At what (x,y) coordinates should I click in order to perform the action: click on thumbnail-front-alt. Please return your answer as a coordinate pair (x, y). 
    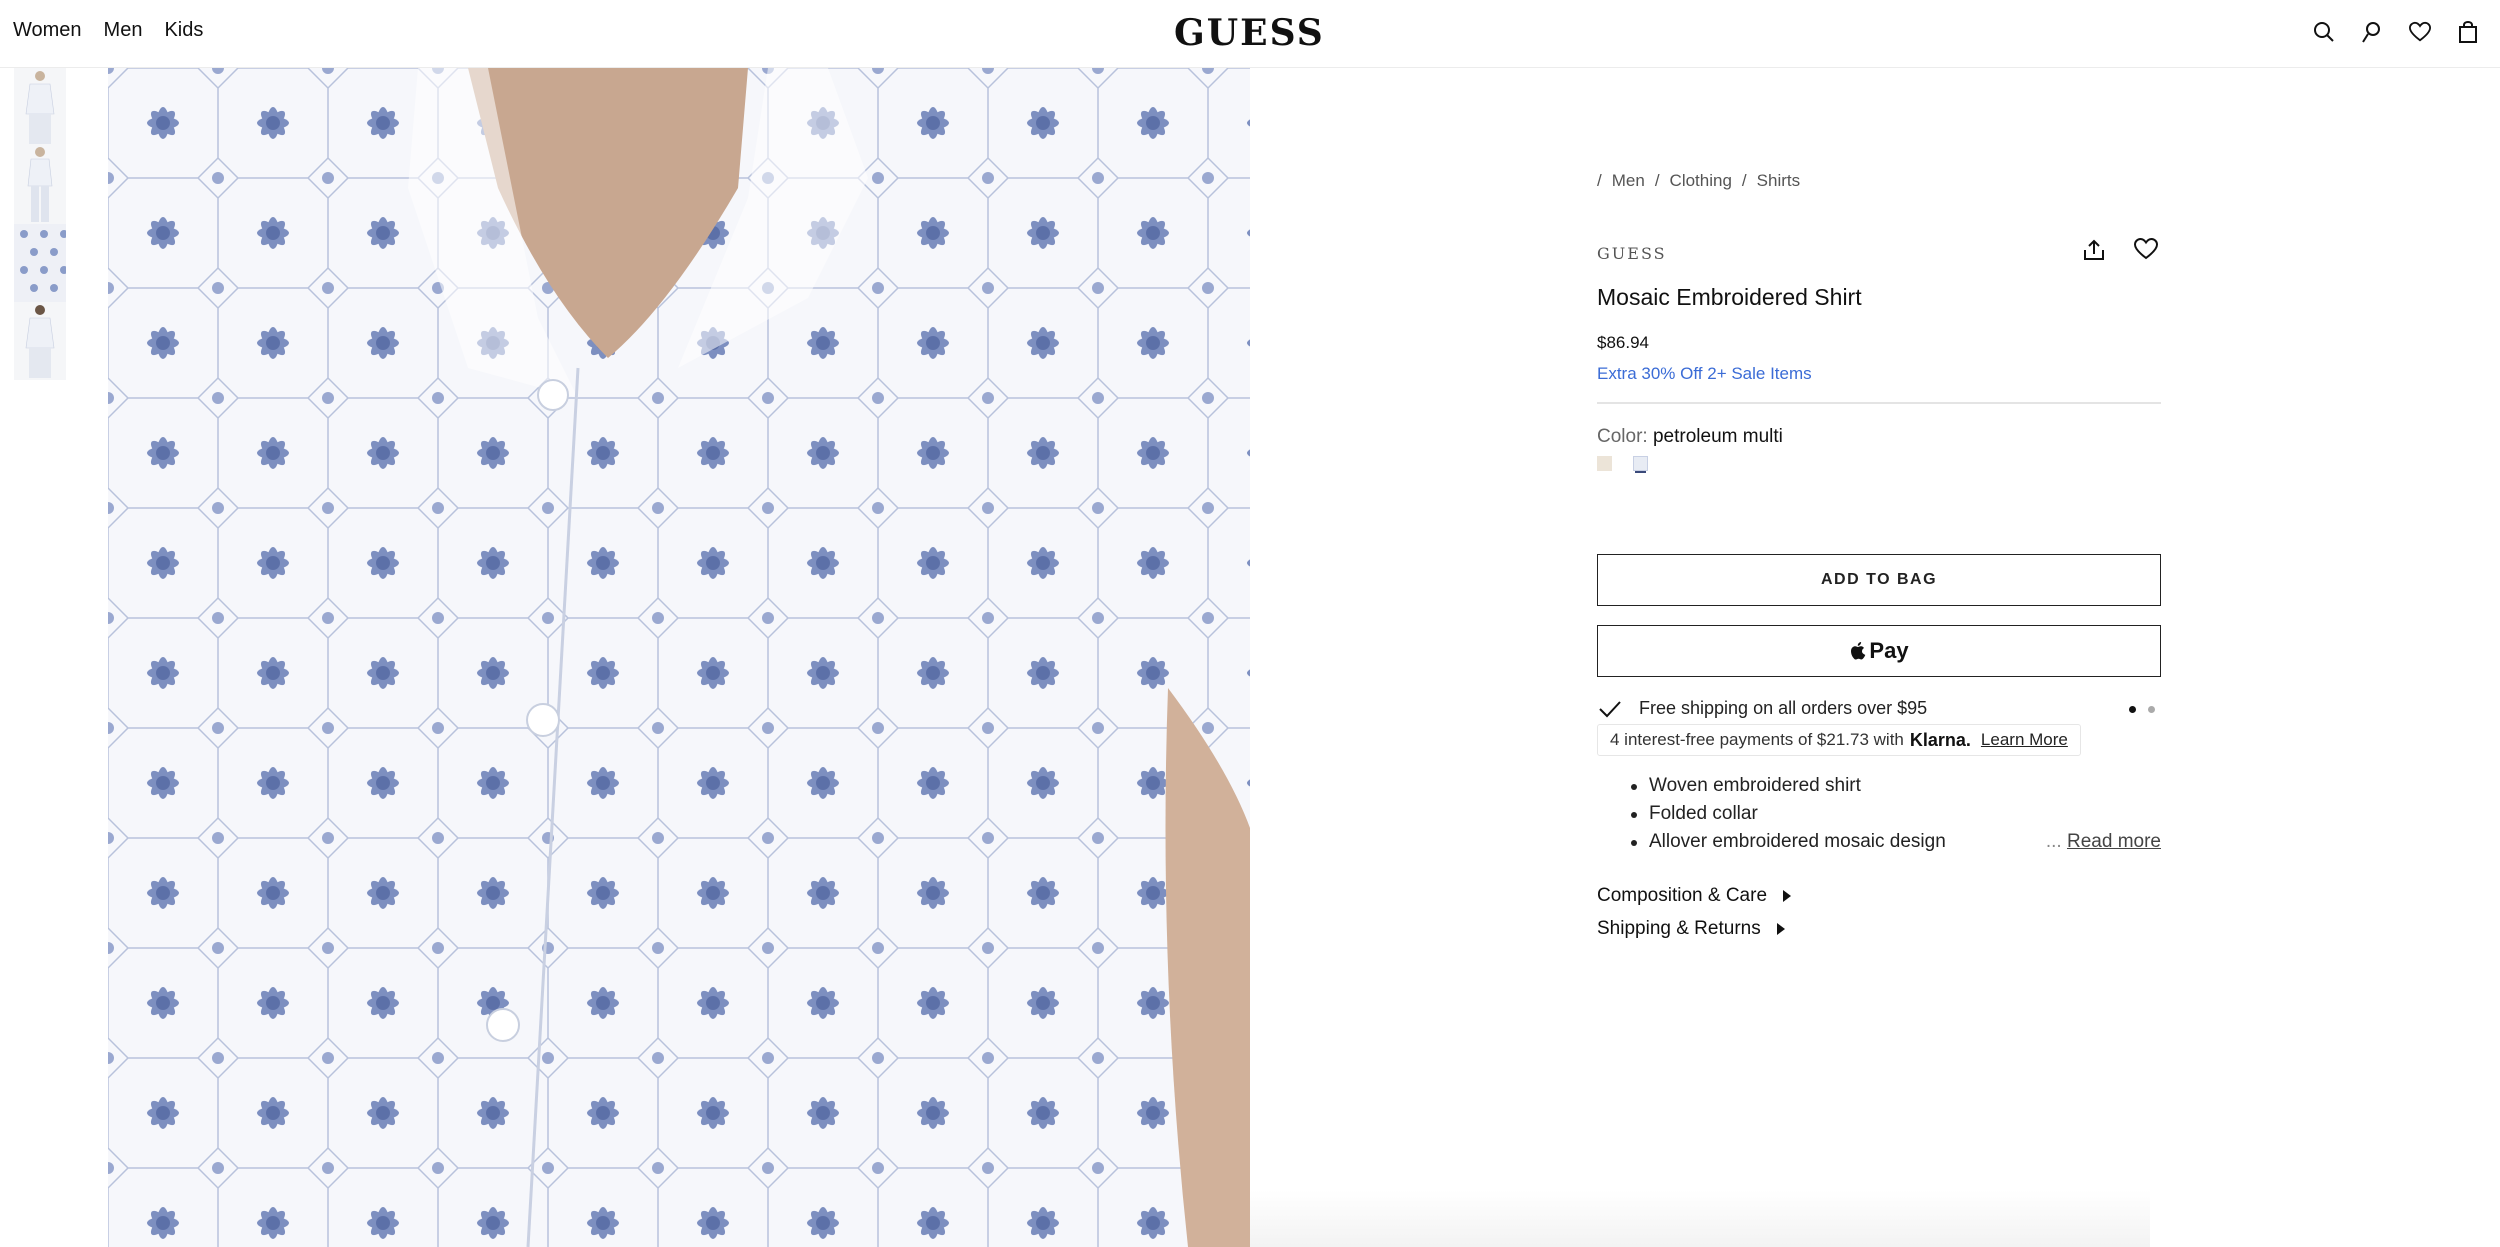
    Looking at the image, I should click on (40, 185).